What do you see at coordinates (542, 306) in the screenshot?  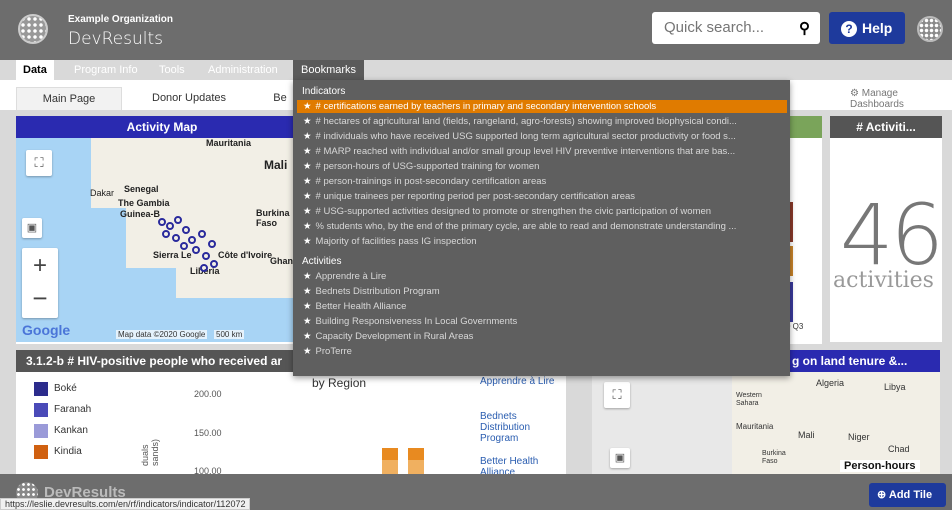 I see `bookmark-activity: ★ Better Health Alliance` at bounding box center [542, 306].